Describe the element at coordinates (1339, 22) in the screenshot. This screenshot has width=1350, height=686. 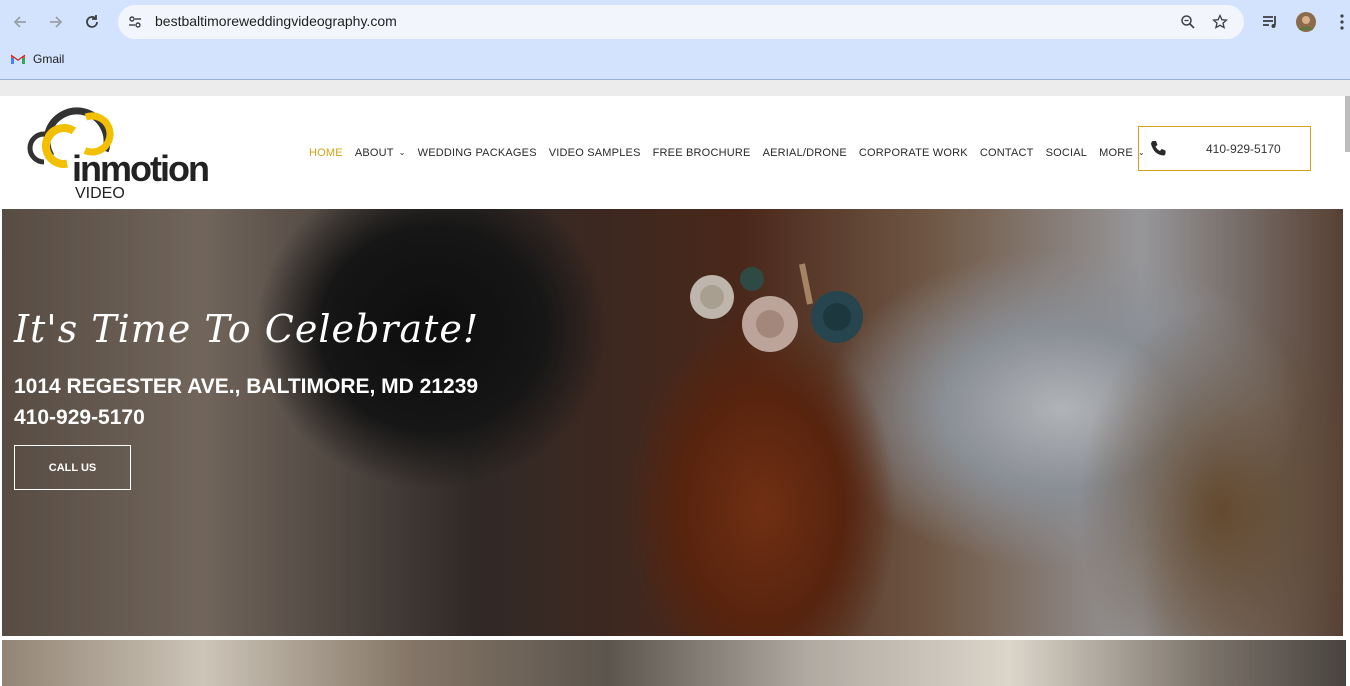
I see `menu-kebab-icon` at that location.